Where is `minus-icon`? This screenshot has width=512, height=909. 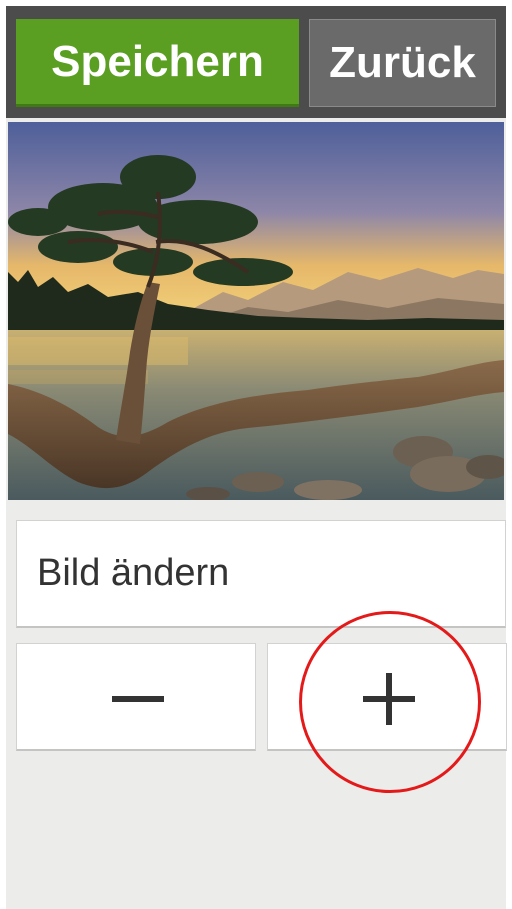 minus-icon is located at coordinates (138, 699).